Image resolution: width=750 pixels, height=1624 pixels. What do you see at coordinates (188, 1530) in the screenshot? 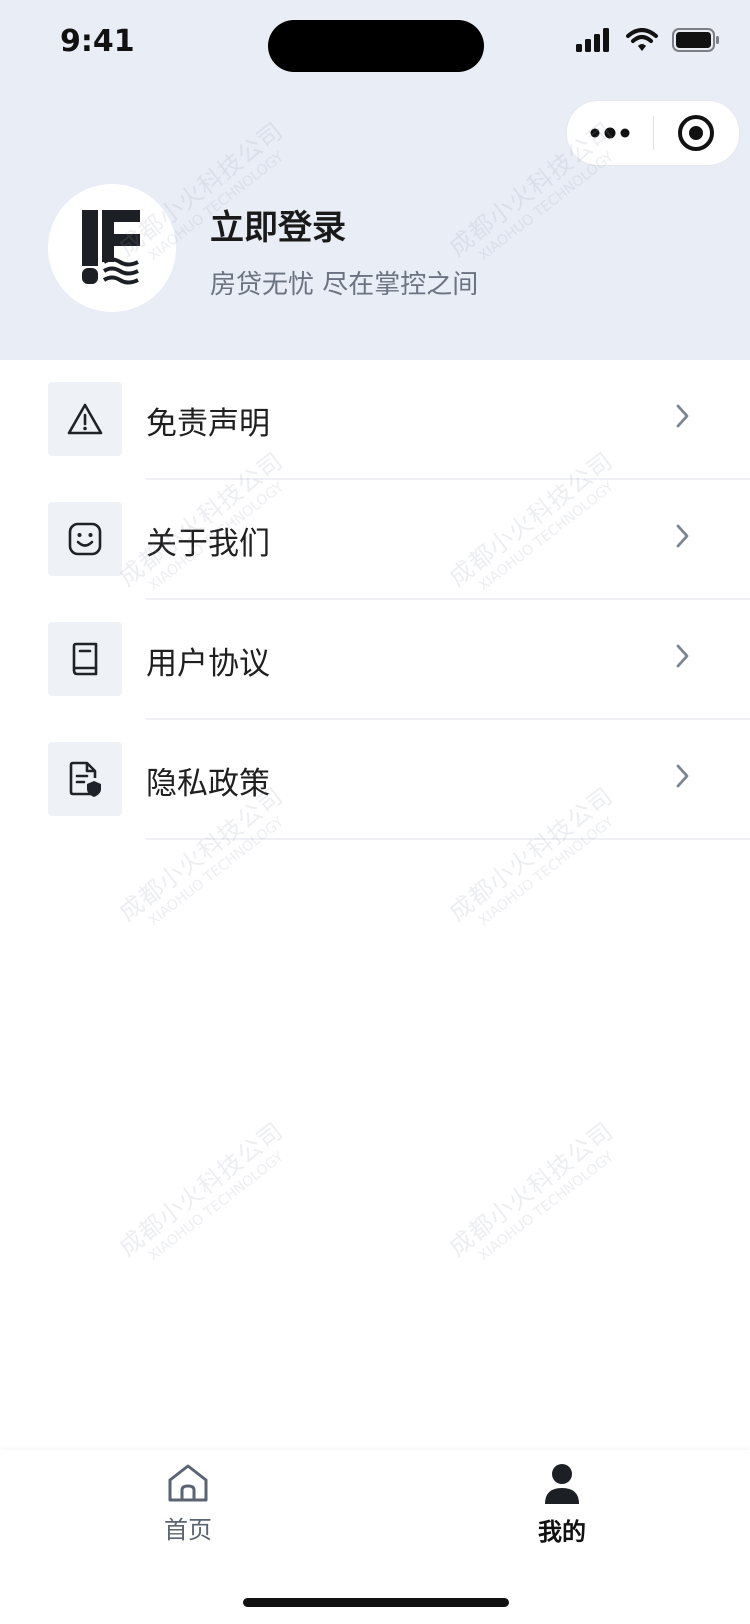
I see `tab-label: 首页` at bounding box center [188, 1530].